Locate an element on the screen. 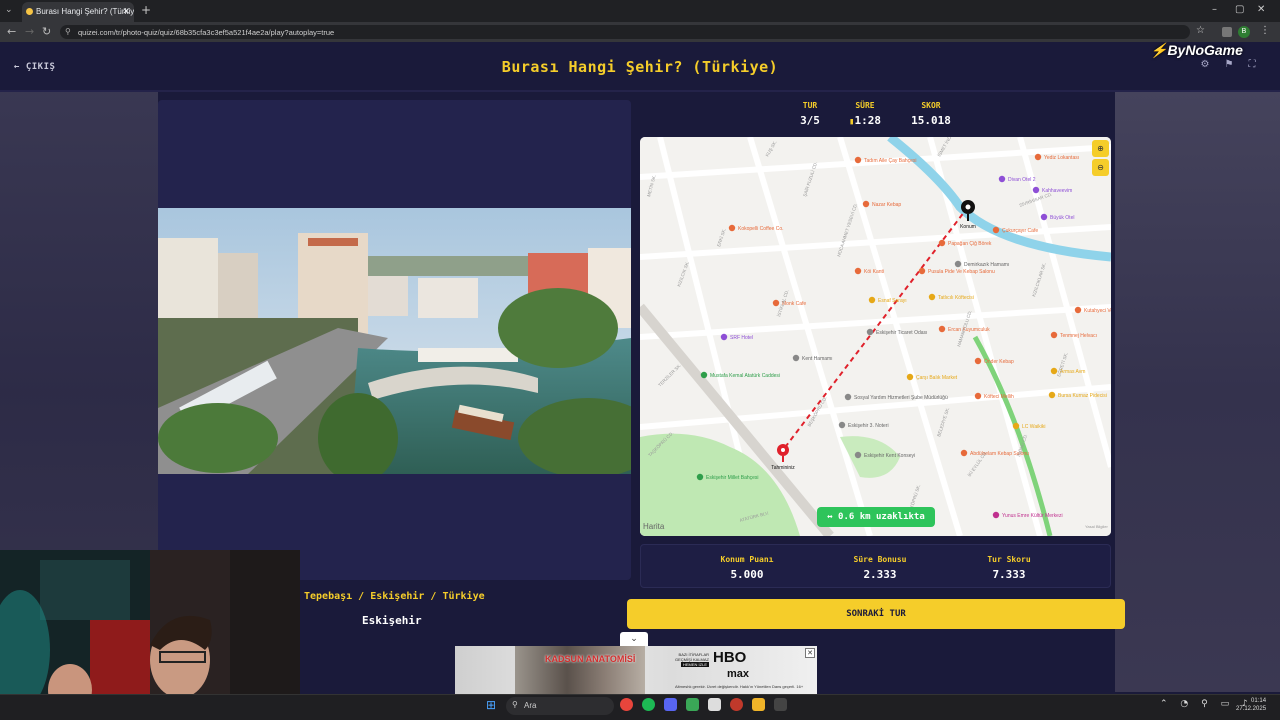  map-poi-label: Papağan Çiğ Börek is located at coordinates (970, 244).